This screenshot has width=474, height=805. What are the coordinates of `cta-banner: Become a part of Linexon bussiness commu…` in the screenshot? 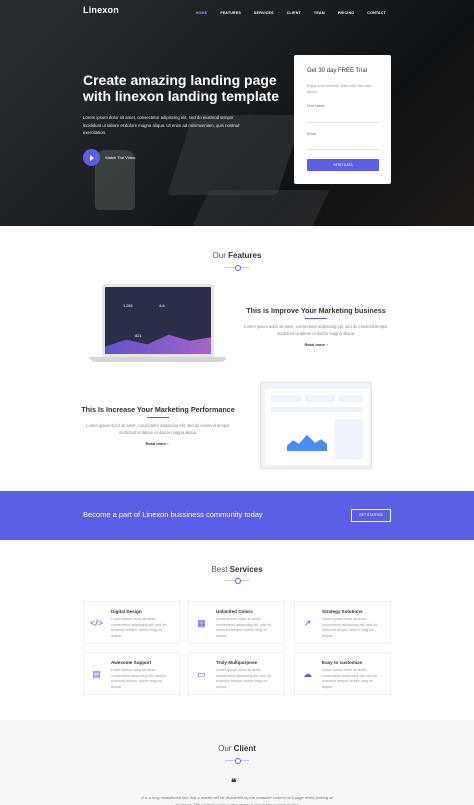 It's located at (237, 515).